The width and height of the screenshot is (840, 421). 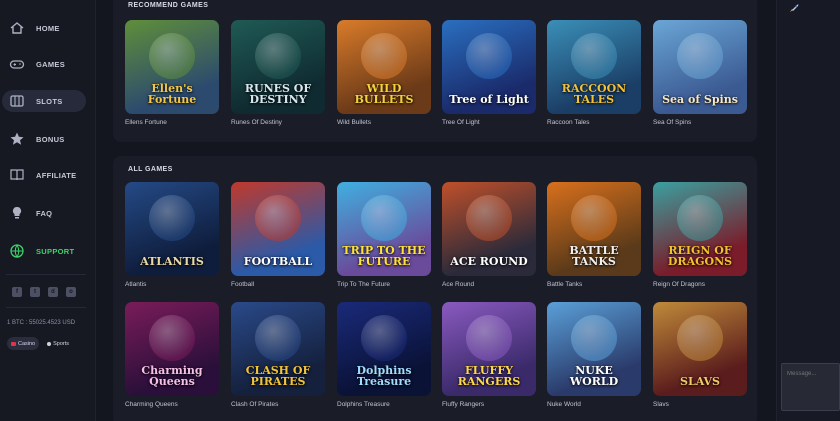 I want to click on casino-toggle: Casino, so click(x=23, y=343).